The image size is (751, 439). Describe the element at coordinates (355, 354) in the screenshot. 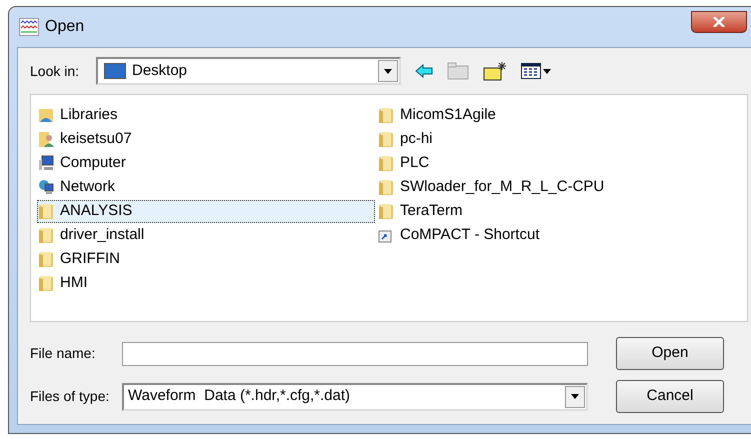

I see `file-name-field` at that location.